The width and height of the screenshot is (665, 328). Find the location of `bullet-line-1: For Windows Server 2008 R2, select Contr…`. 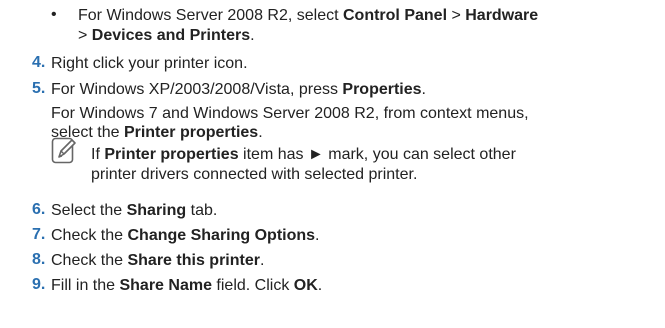

bullet-line-1: For Windows Server 2008 R2, select Contr… is located at coordinates (308, 15).